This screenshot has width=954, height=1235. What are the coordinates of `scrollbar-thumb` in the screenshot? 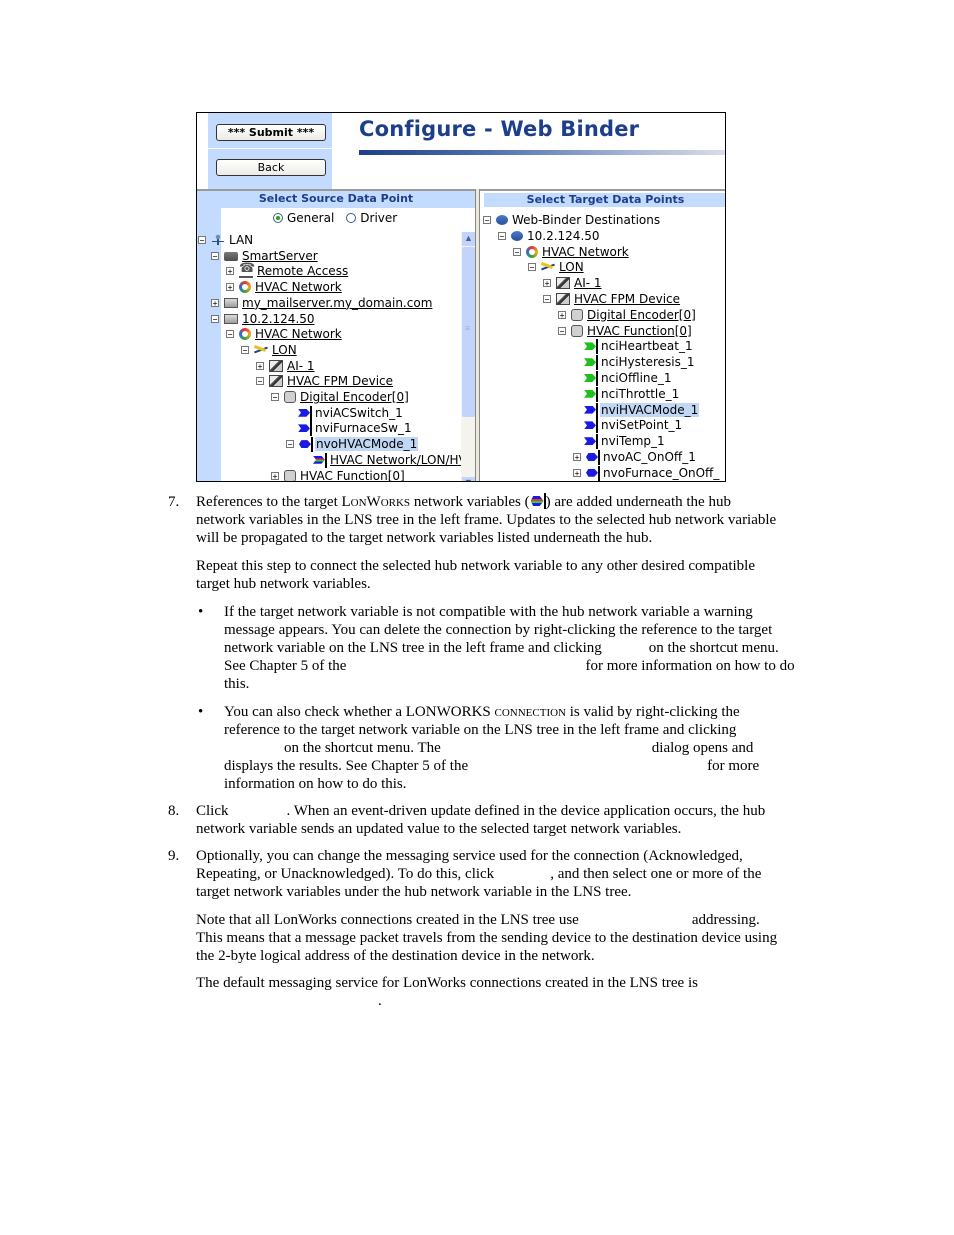 It's located at (468, 332).